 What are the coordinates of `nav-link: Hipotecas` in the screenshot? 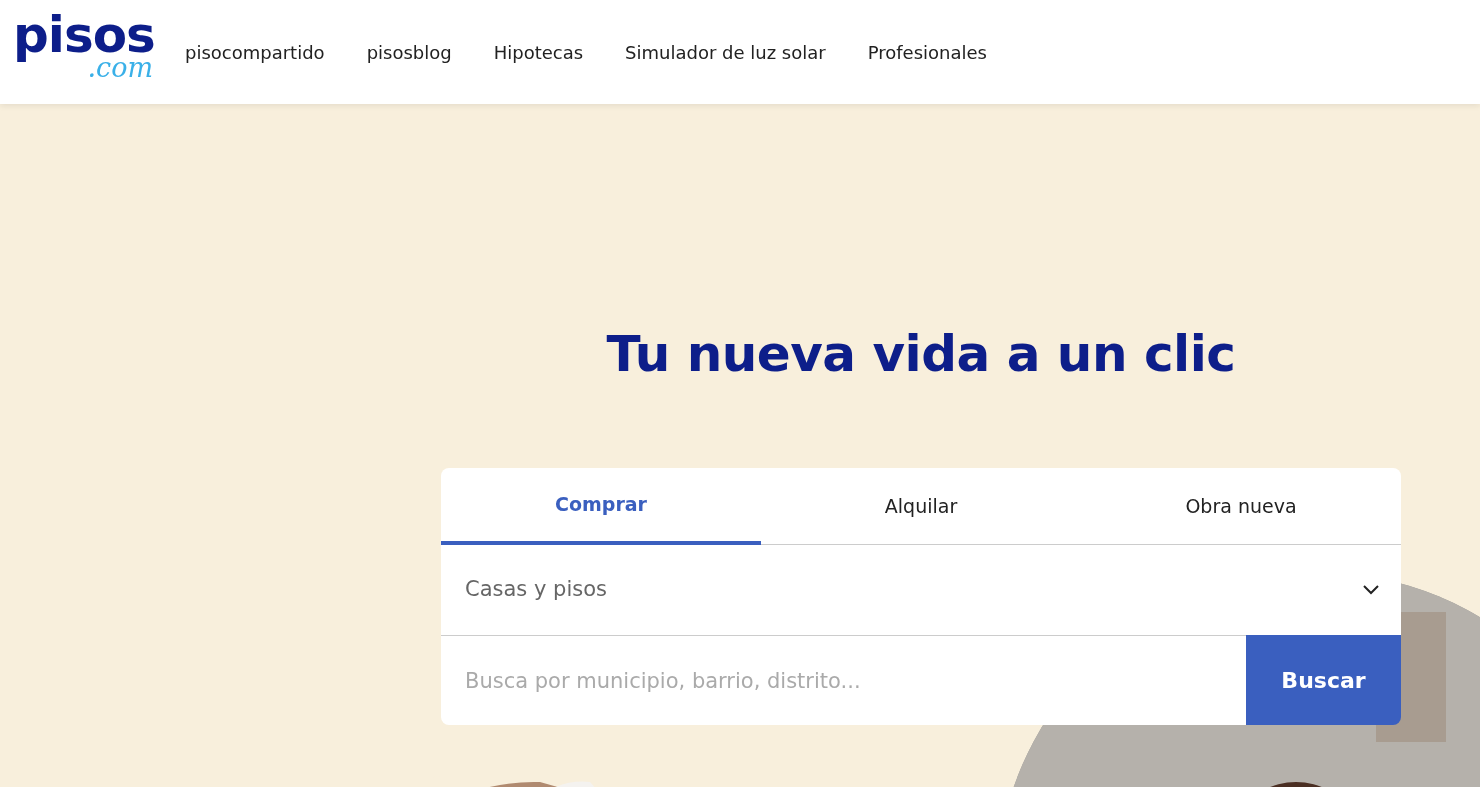 It's located at (538, 52).